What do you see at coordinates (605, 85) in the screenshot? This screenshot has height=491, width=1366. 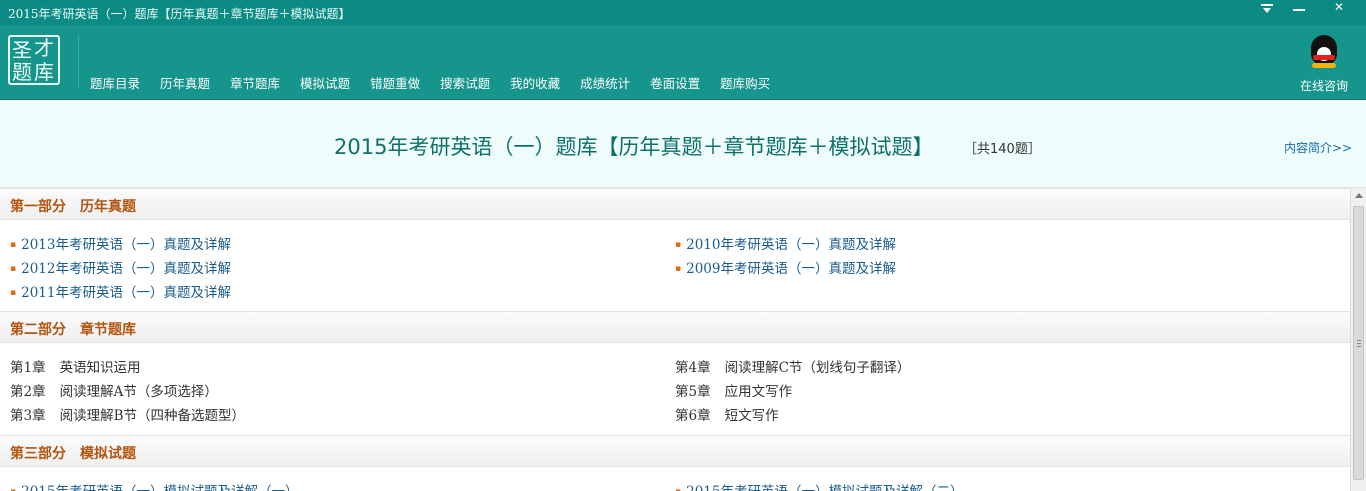 I see `nav-statistics: 成绩统计` at bounding box center [605, 85].